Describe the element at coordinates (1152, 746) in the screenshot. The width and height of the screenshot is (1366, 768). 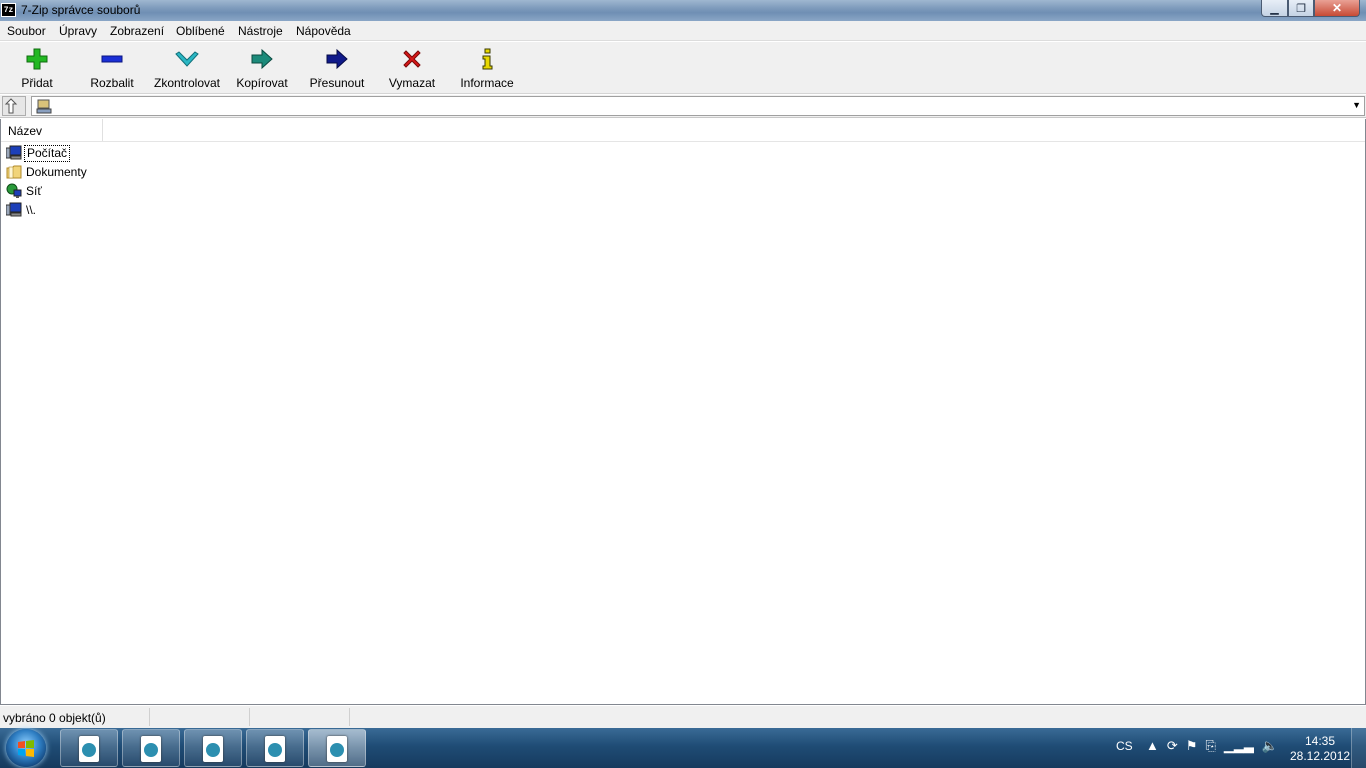
I see `show-hidden-icons-icon: ▲` at that location.